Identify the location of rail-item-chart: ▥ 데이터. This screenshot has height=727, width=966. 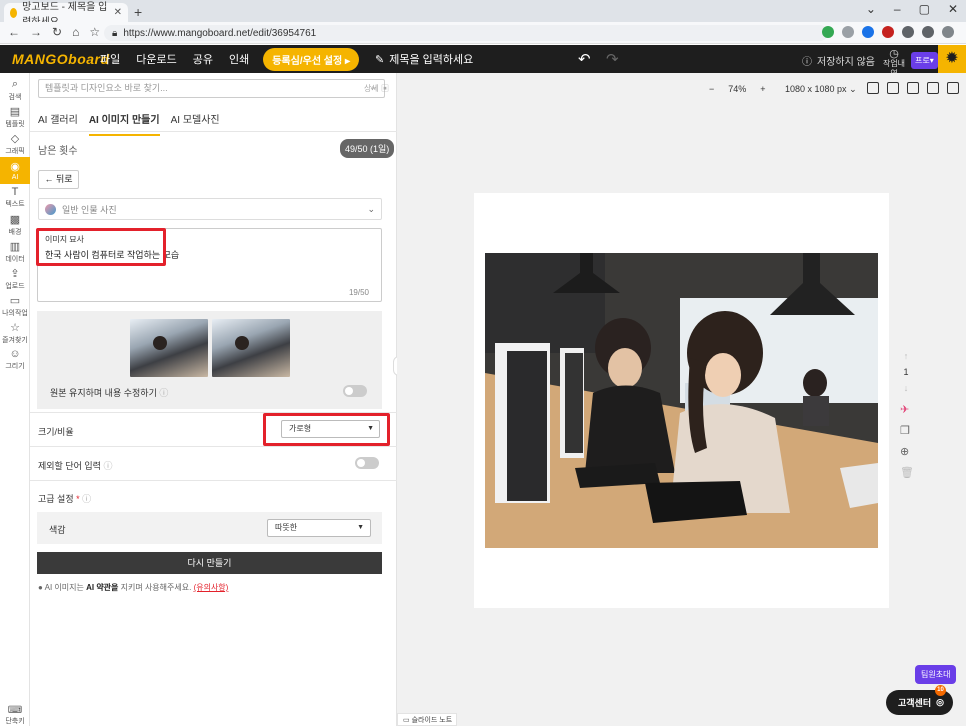
(15, 251).